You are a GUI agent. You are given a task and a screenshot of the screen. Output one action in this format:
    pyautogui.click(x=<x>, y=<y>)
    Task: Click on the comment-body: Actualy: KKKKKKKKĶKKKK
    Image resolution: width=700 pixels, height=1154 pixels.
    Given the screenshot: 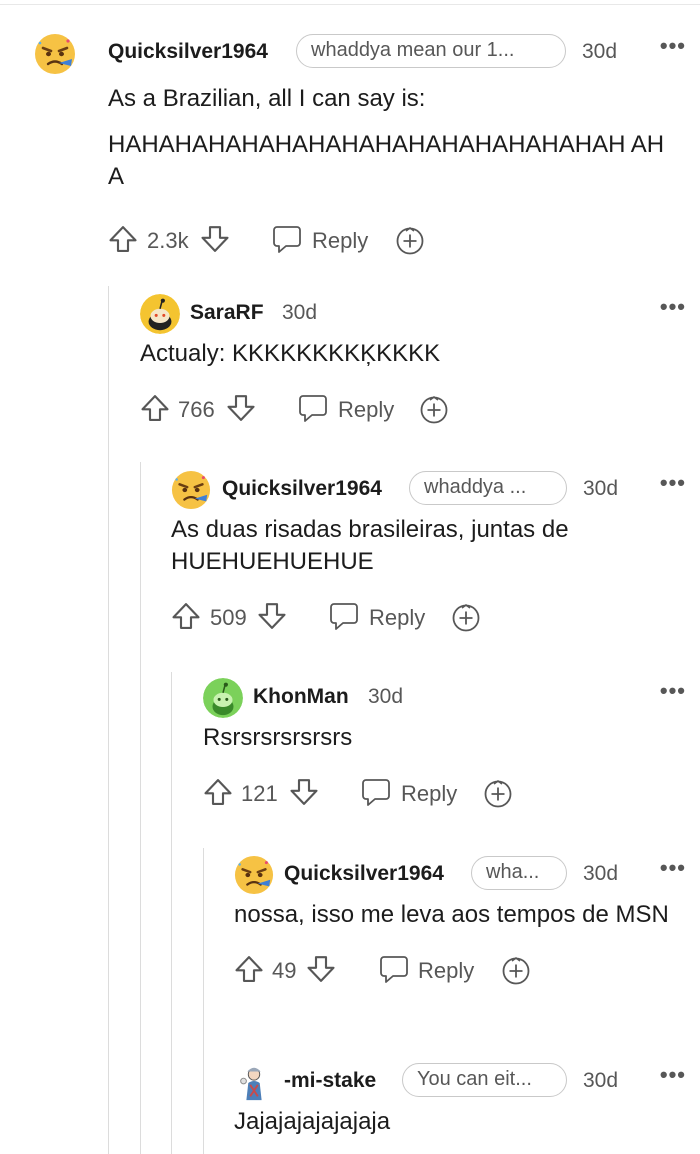 What is the action you would take?
    pyautogui.click(x=413, y=354)
    